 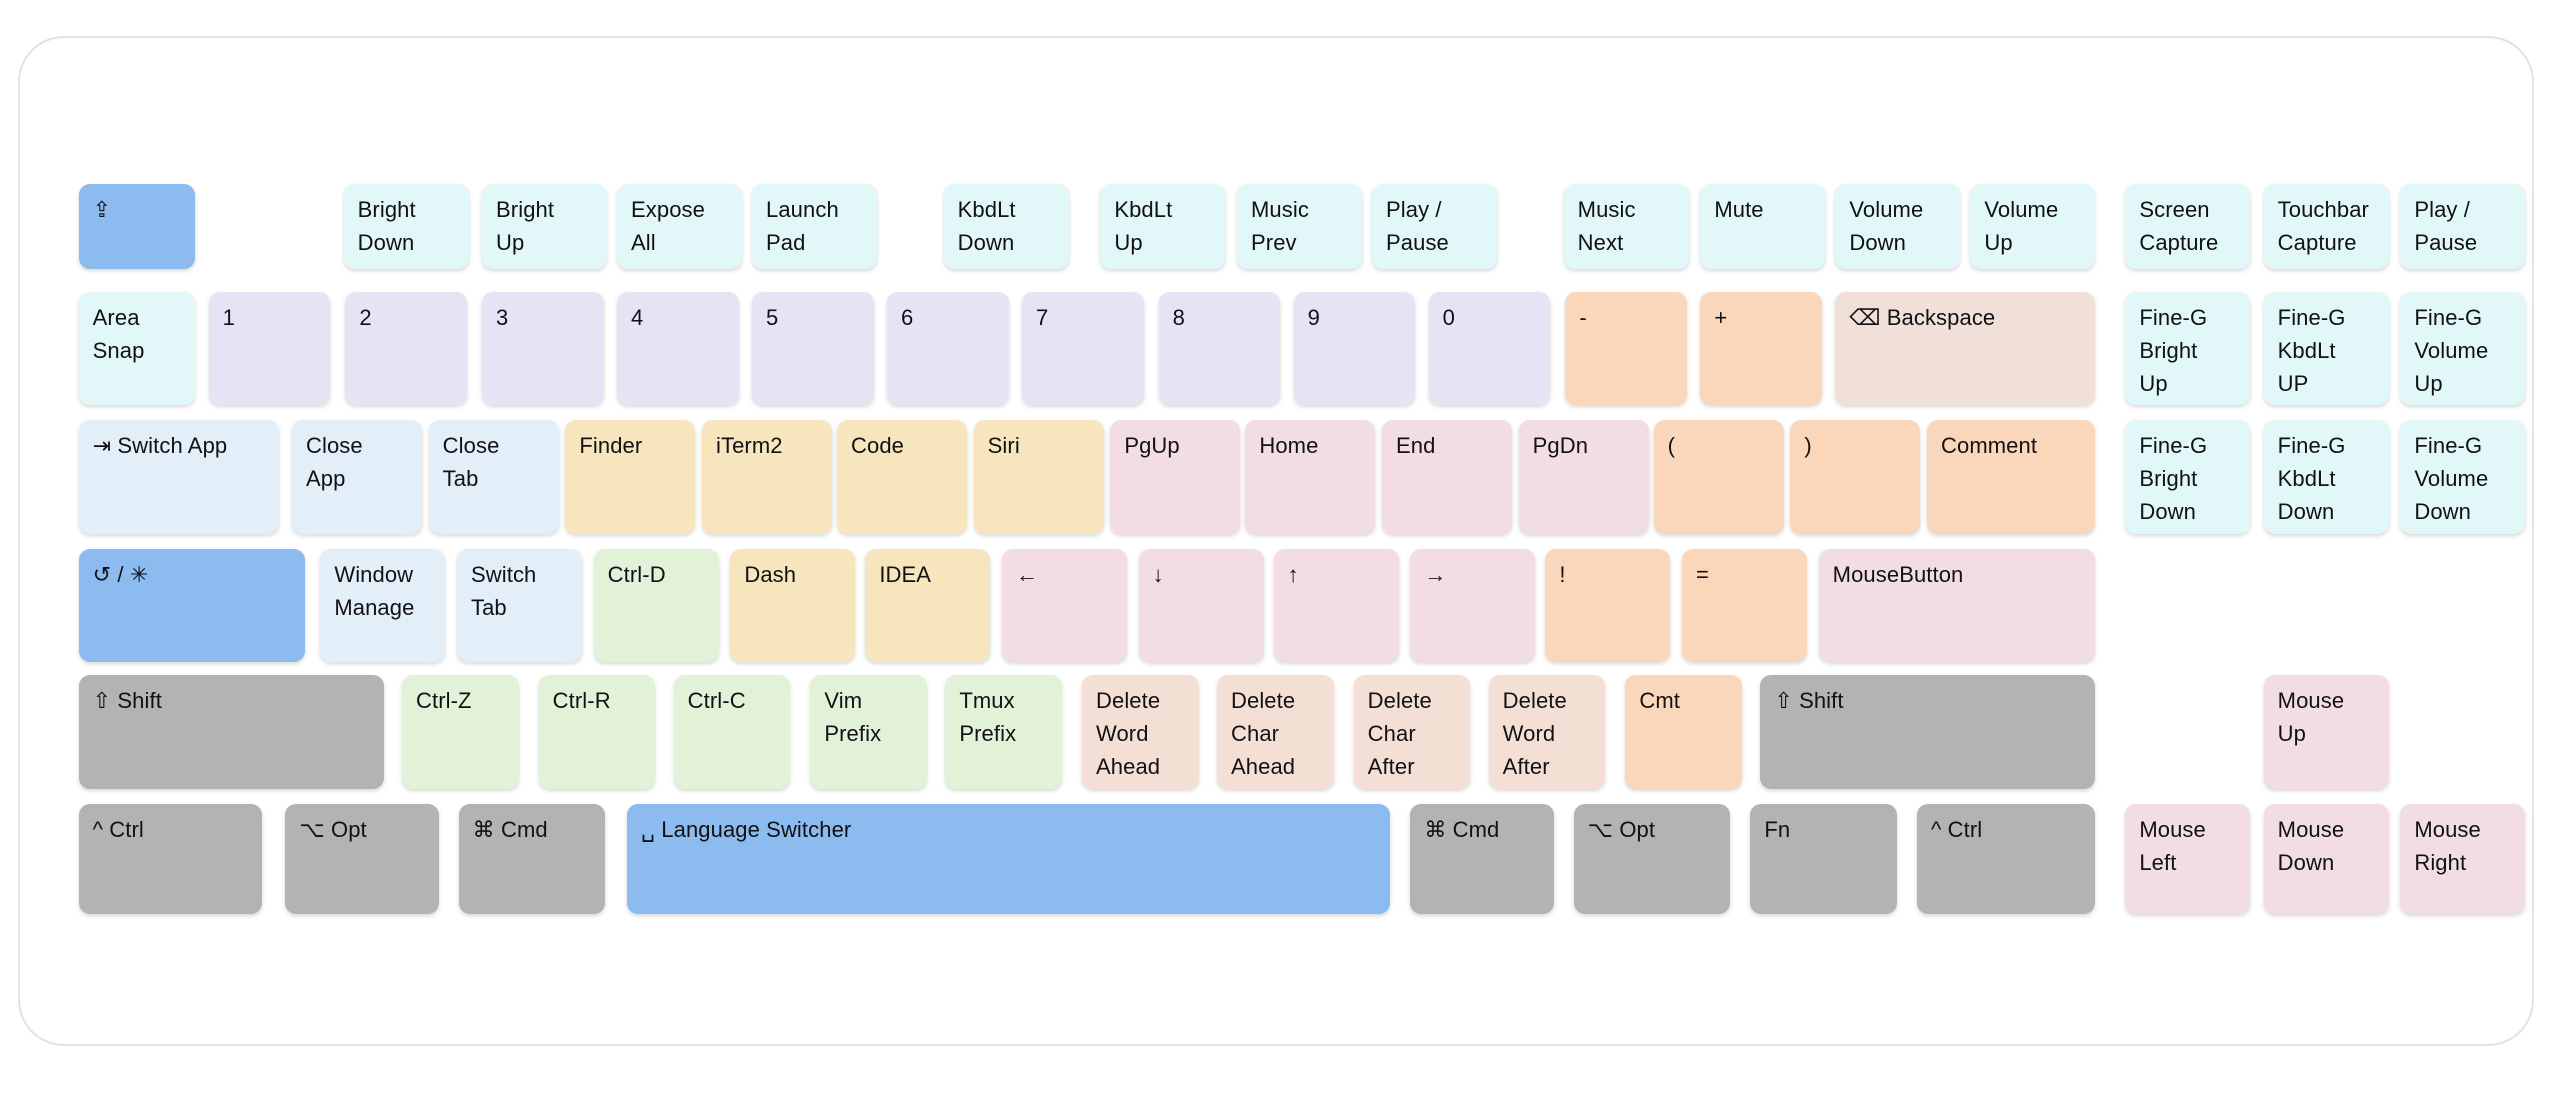 I want to click on key-label: ⇪, so click(x=102, y=209).